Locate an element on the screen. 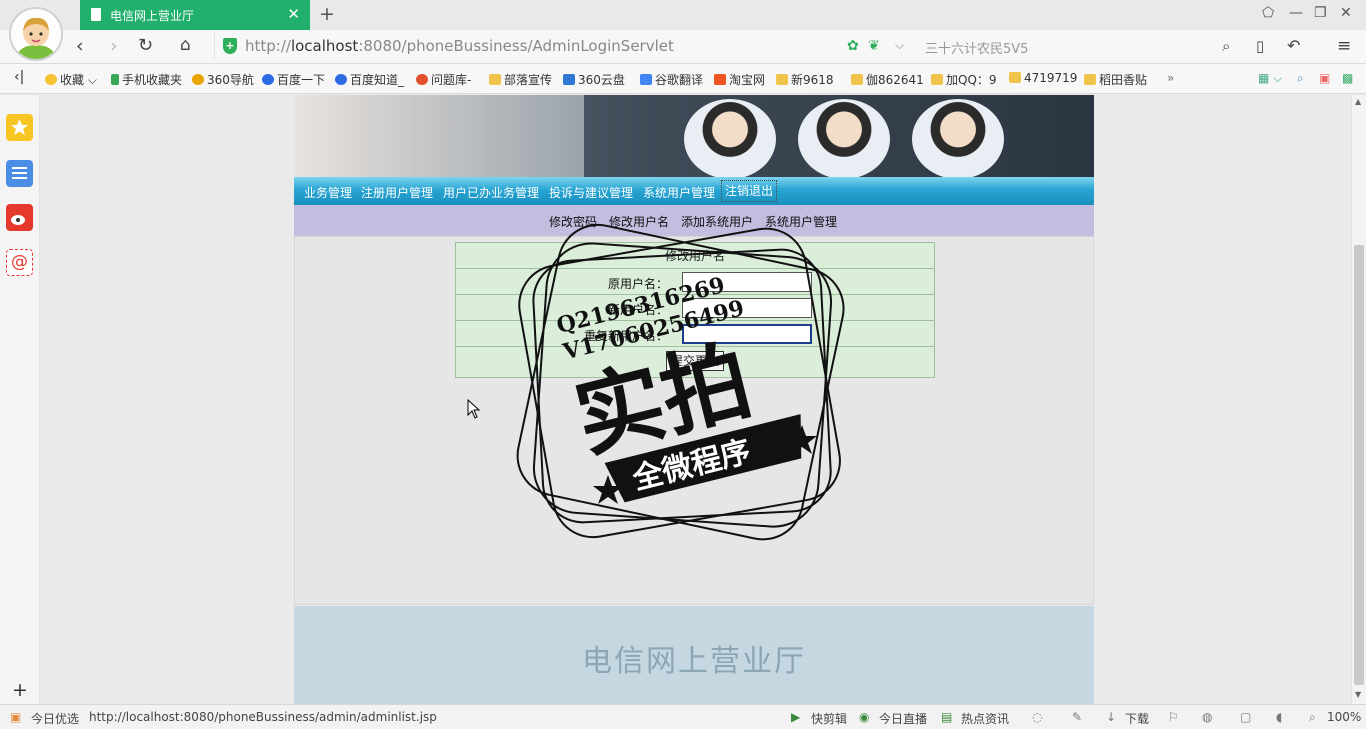  mobile-icon: ▯ is located at coordinates (1260, 46).